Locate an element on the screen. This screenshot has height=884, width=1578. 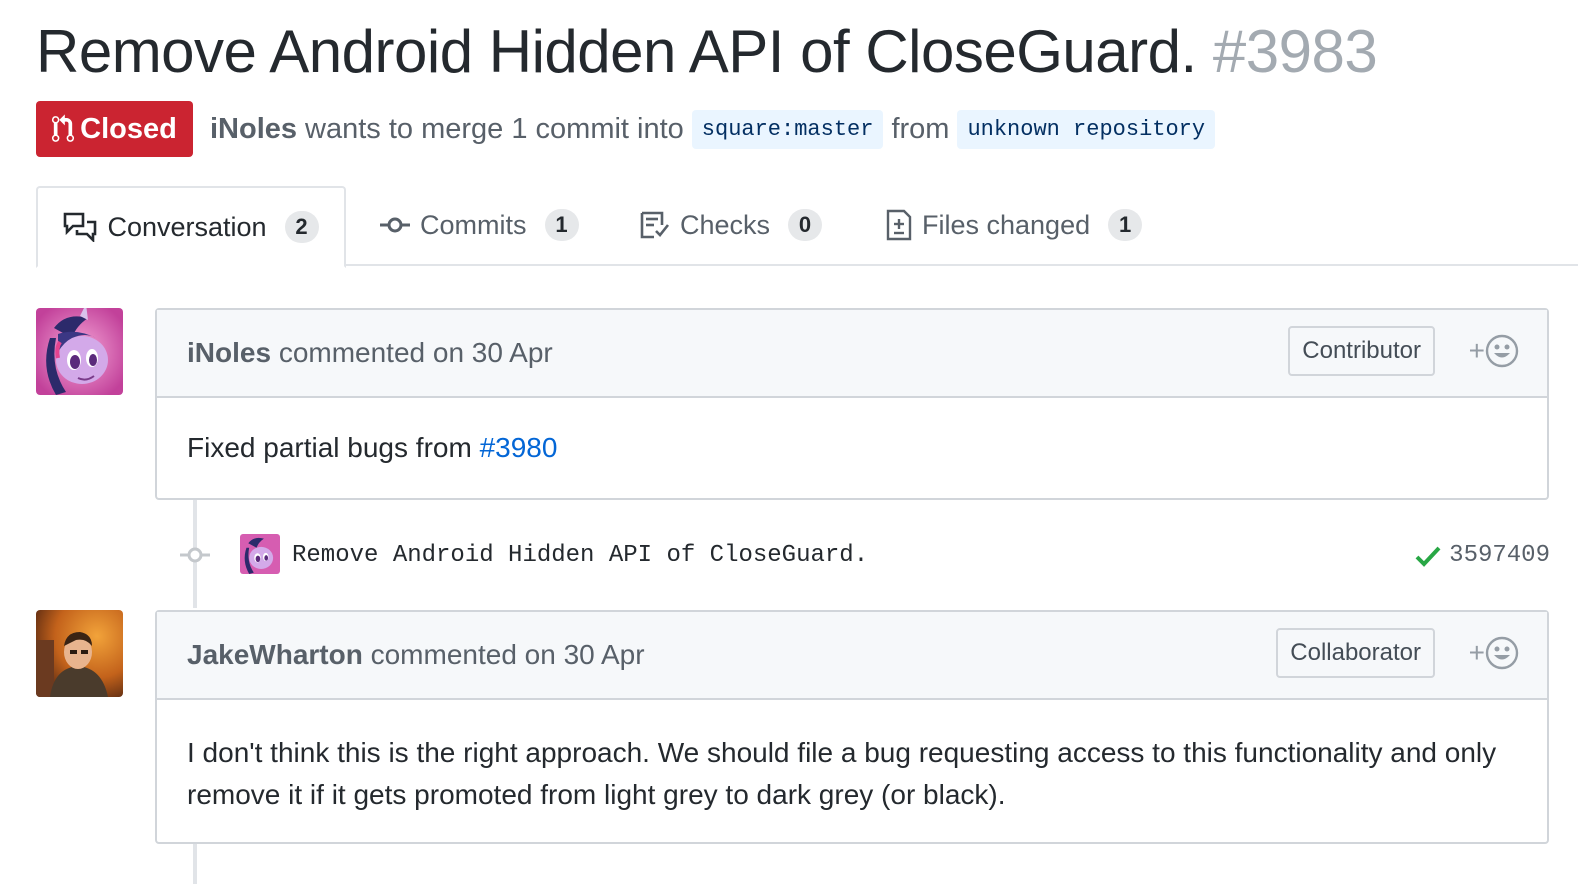
head-ref: unknown repository is located at coordinates (1086, 129).